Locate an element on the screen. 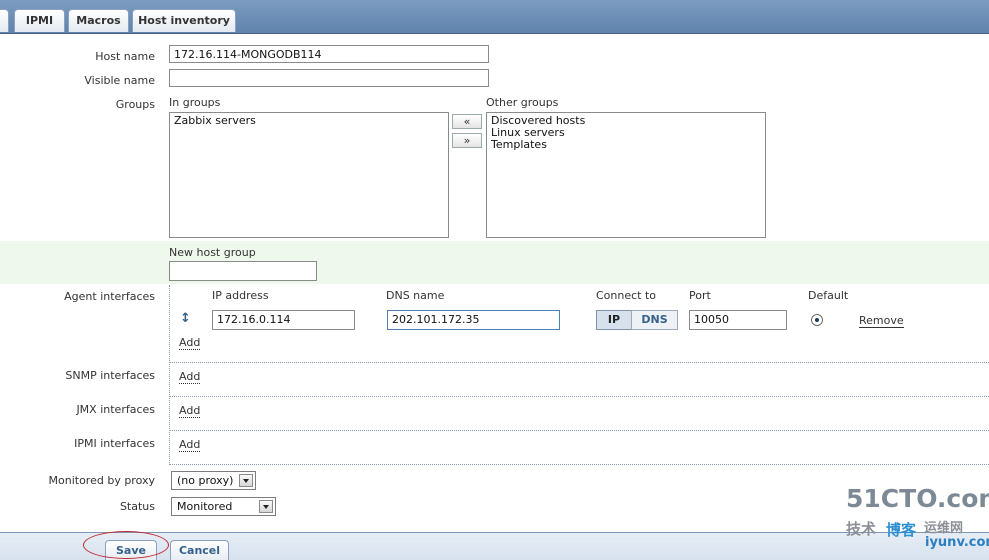 This screenshot has width=989, height=560. host-name-input: 172.16.114-MONGODB114 is located at coordinates (329, 54).